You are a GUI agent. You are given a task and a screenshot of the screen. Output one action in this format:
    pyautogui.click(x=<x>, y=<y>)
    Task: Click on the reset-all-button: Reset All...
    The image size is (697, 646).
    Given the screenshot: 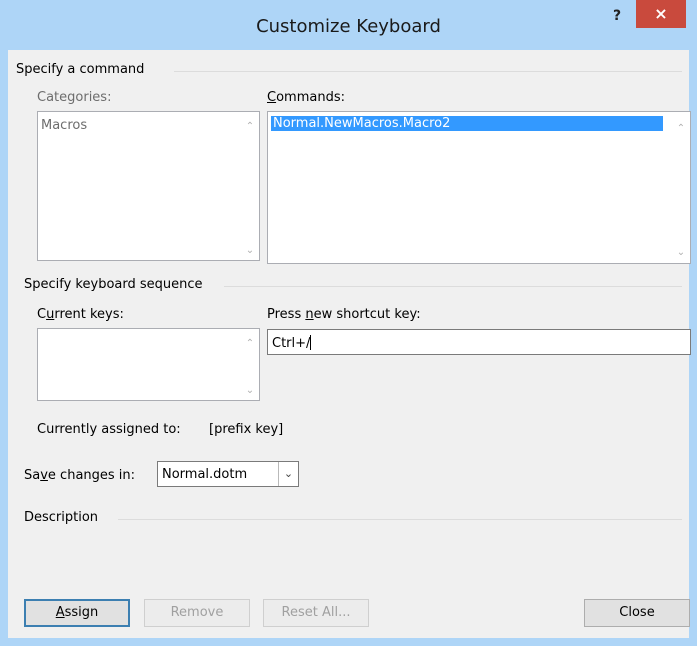 What is the action you would take?
    pyautogui.click(x=316, y=613)
    